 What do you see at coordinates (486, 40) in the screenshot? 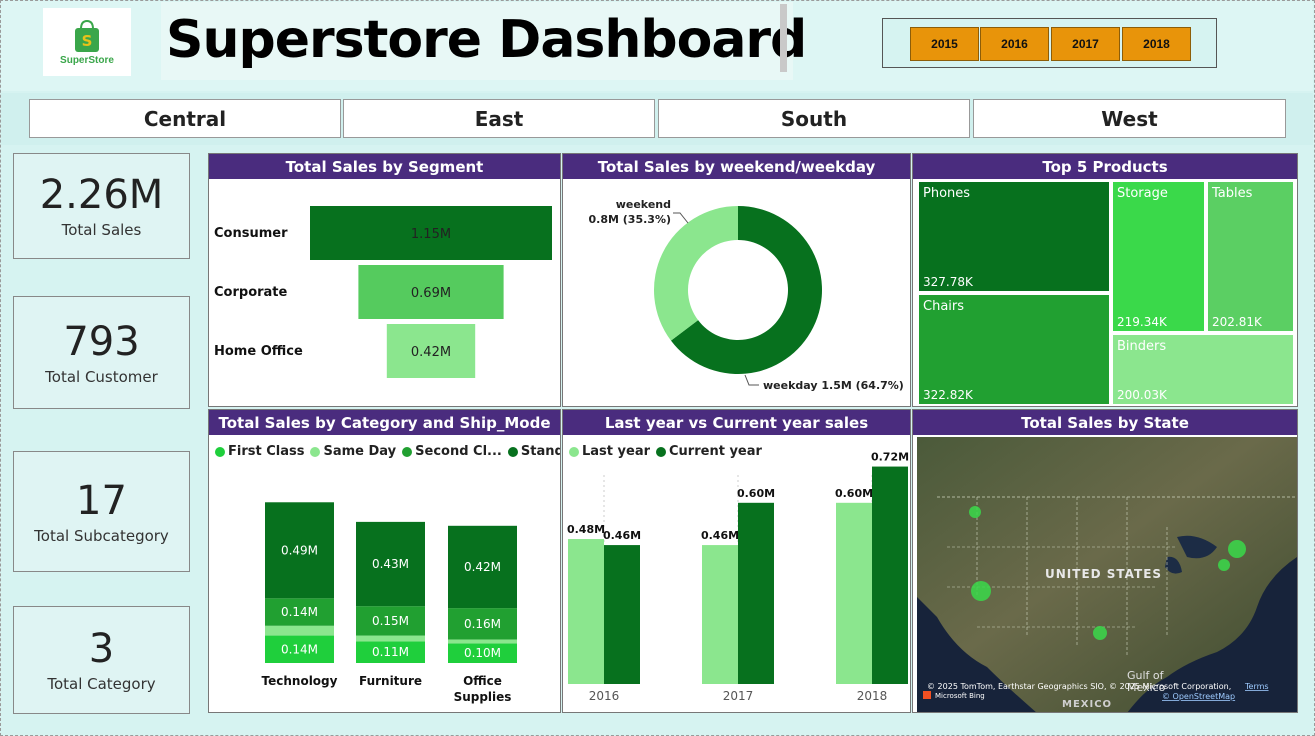
I see `page-title: Superstore Dashboard` at bounding box center [486, 40].